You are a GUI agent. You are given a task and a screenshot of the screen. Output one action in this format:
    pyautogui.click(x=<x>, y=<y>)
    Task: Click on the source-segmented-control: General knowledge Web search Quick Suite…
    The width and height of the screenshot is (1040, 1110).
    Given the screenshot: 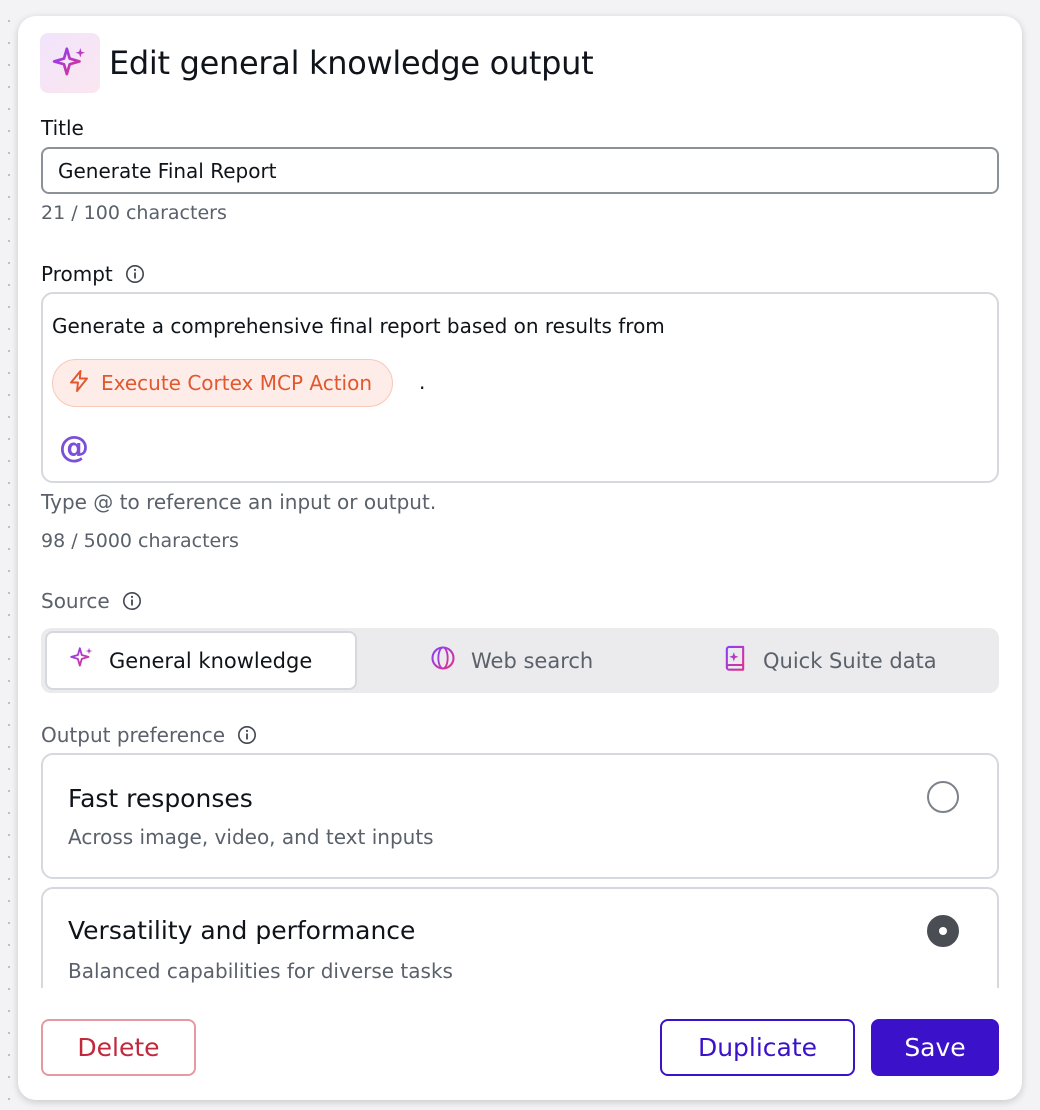 What is the action you would take?
    pyautogui.click(x=520, y=660)
    